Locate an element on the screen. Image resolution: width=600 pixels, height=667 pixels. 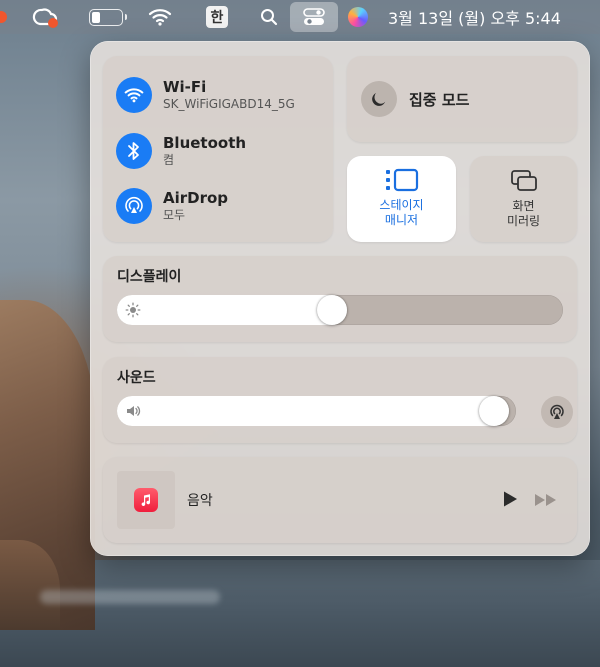
wifi-network-name: SK_WiFiGIGABD14_5G is located at coordinates (229, 104).